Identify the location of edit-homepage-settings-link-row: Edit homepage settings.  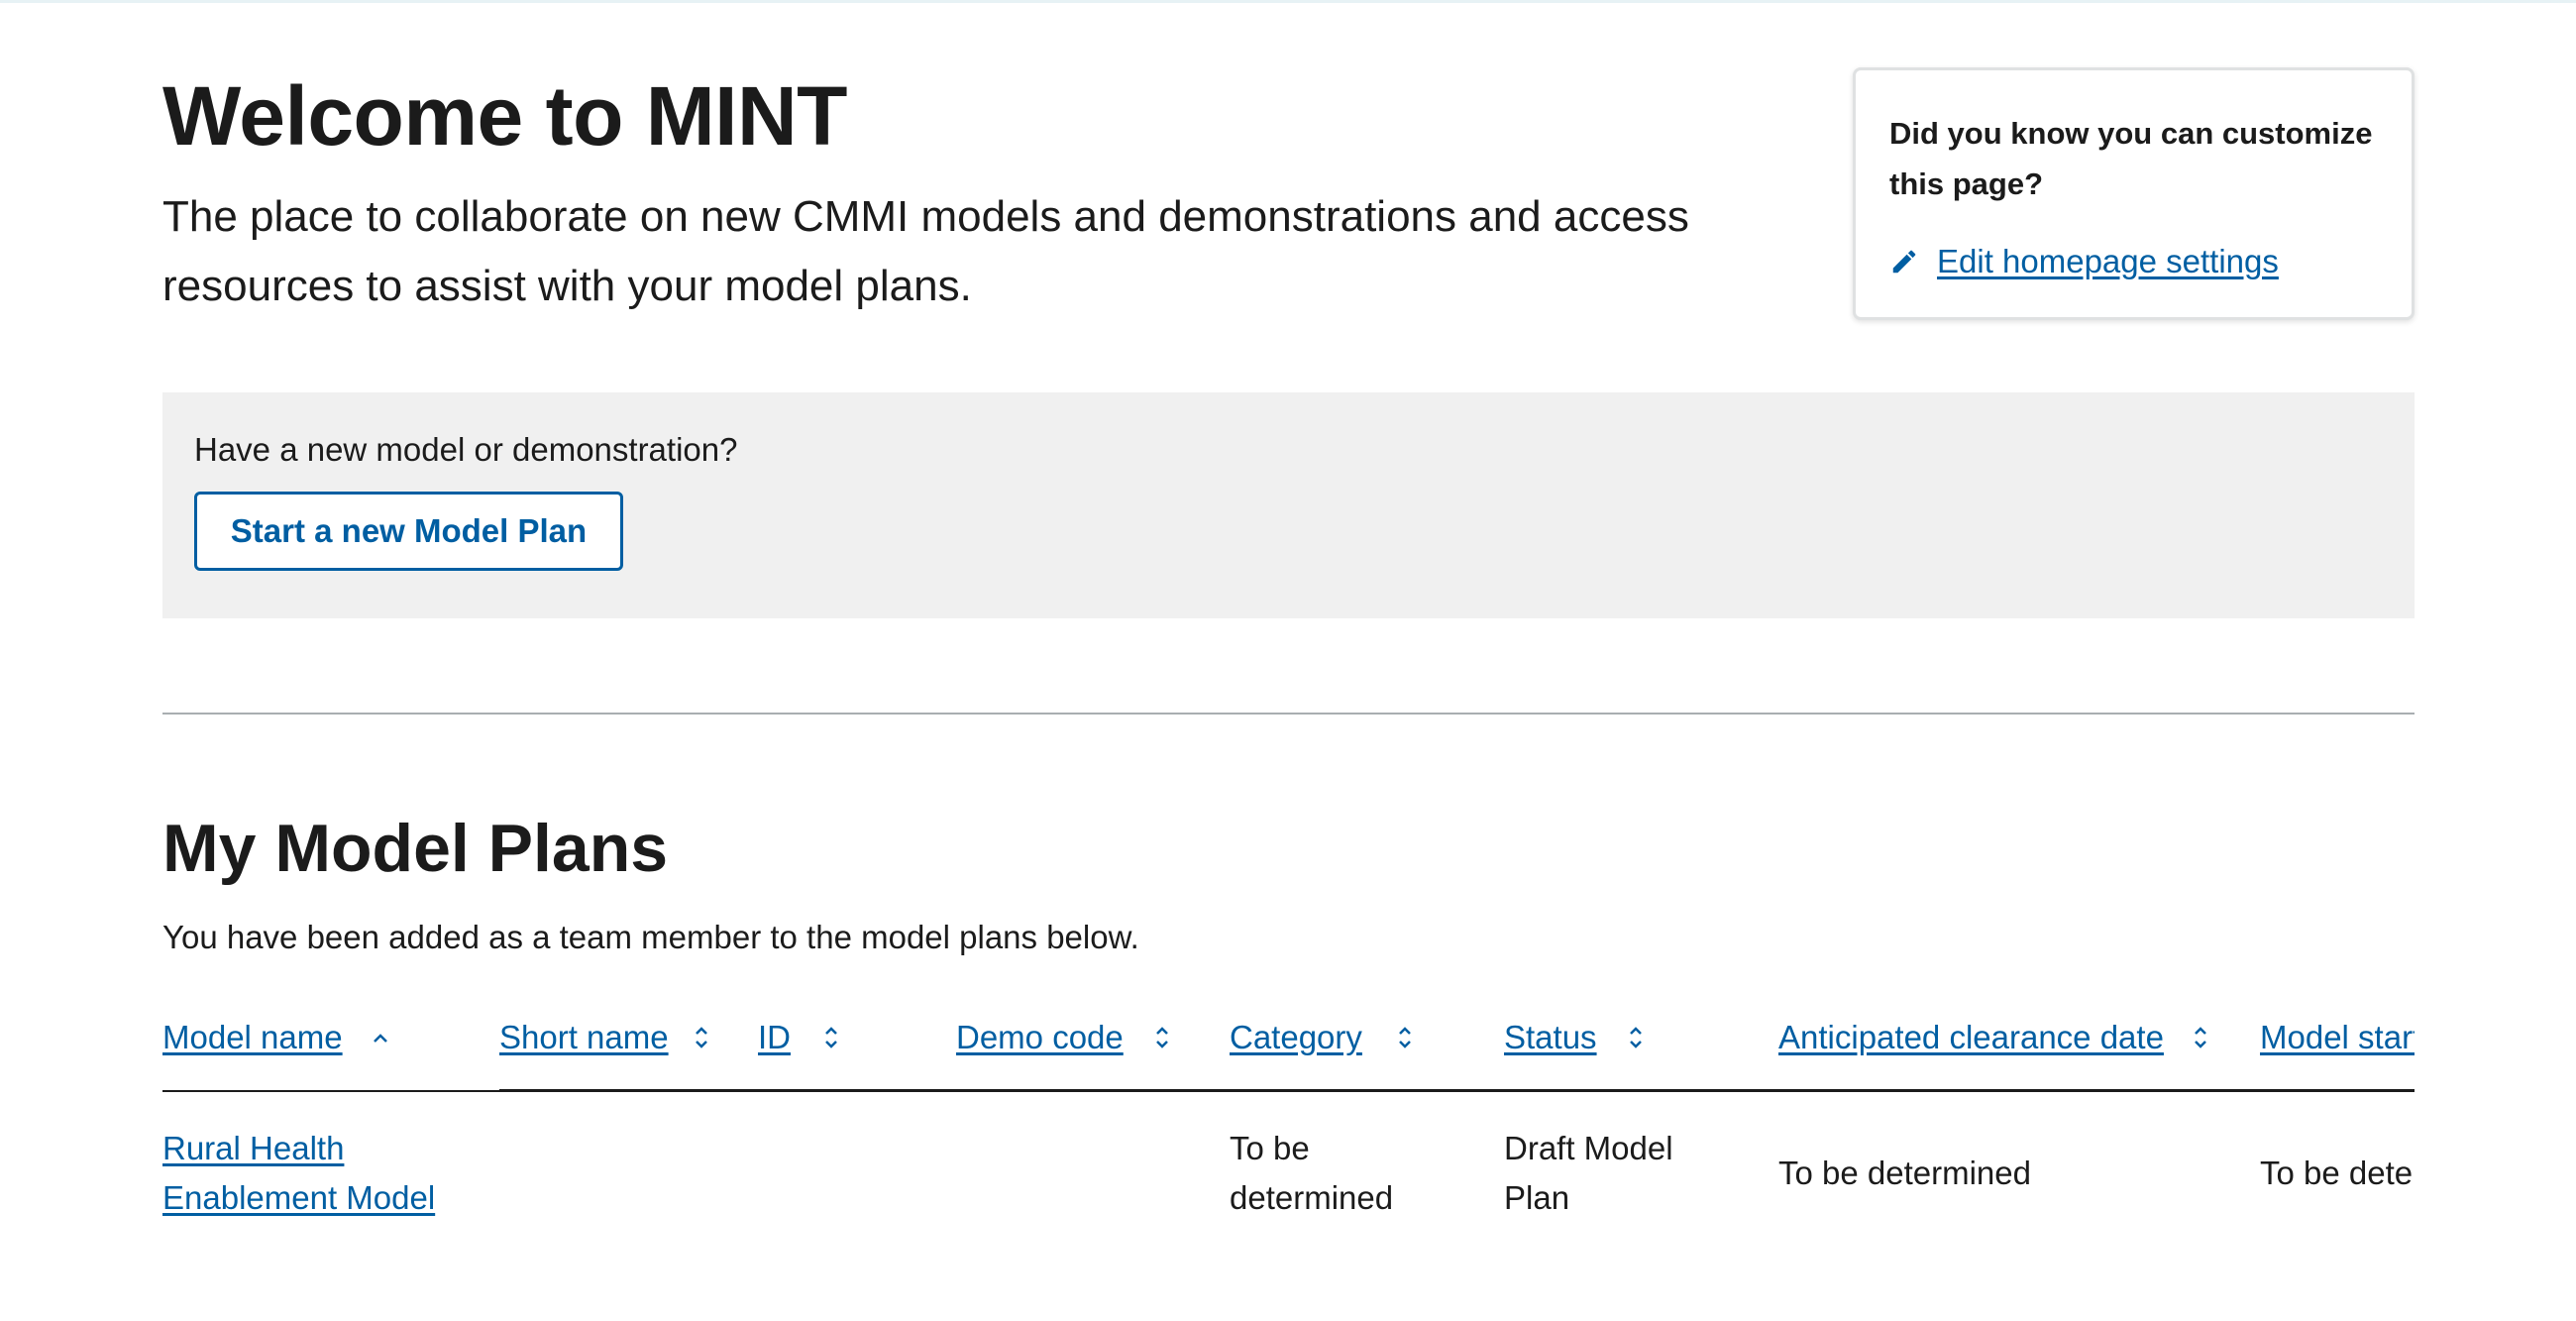
(2133, 261).